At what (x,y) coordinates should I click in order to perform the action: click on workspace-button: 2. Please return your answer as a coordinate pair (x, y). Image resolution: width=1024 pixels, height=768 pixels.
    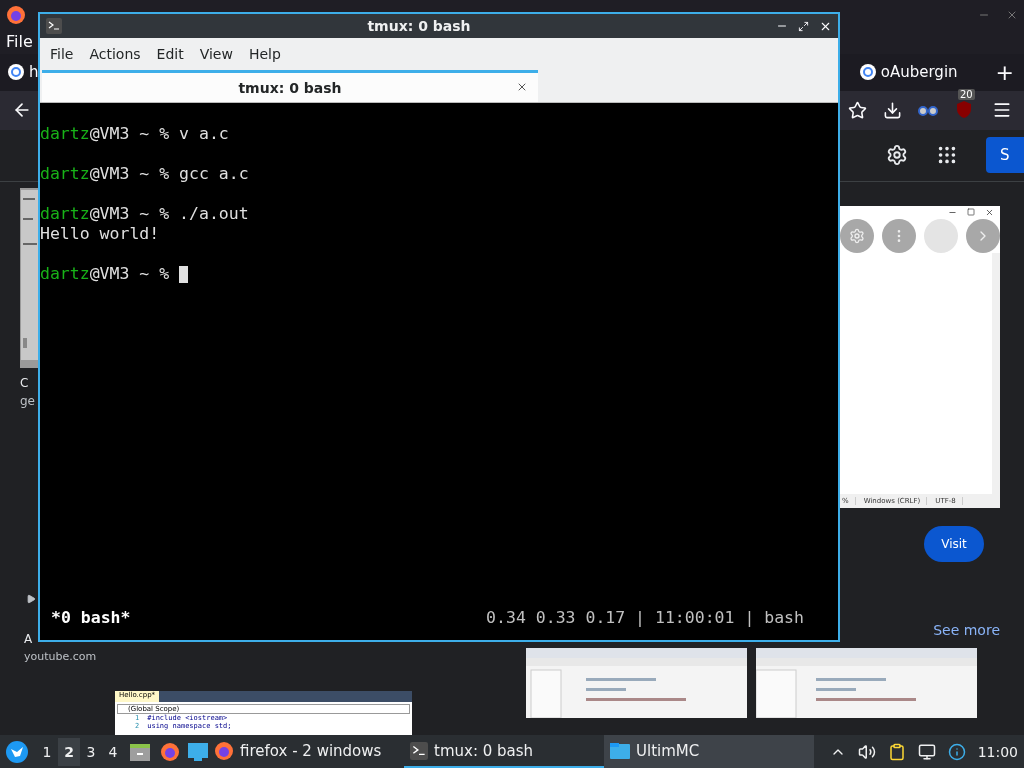
    Looking at the image, I should click on (69, 751).